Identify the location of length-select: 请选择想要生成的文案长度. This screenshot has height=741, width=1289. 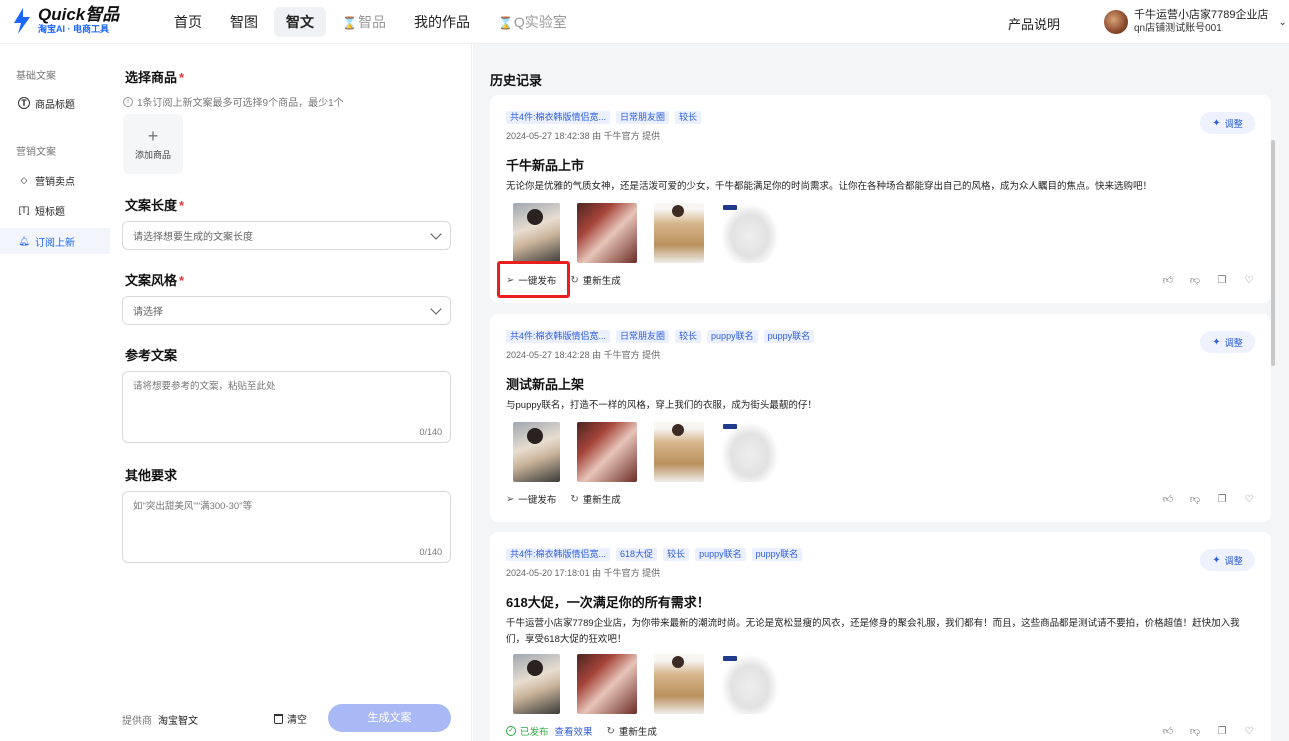
(286, 235).